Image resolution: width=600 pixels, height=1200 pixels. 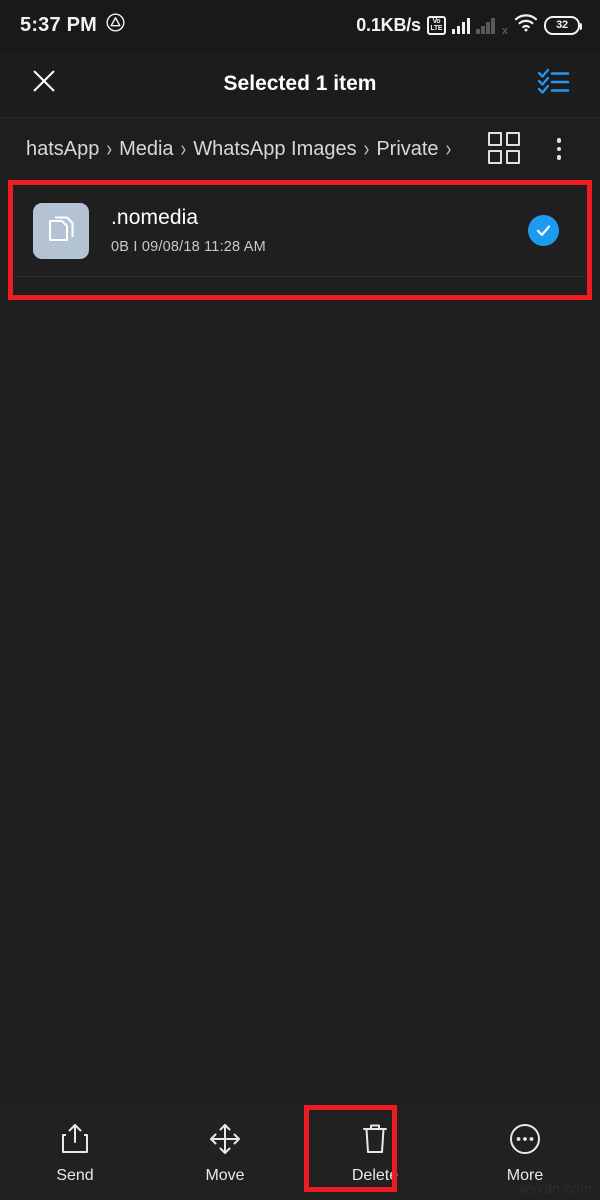 I want to click on status-bar-left: 5:37 PM, so click(x=72, y=25).